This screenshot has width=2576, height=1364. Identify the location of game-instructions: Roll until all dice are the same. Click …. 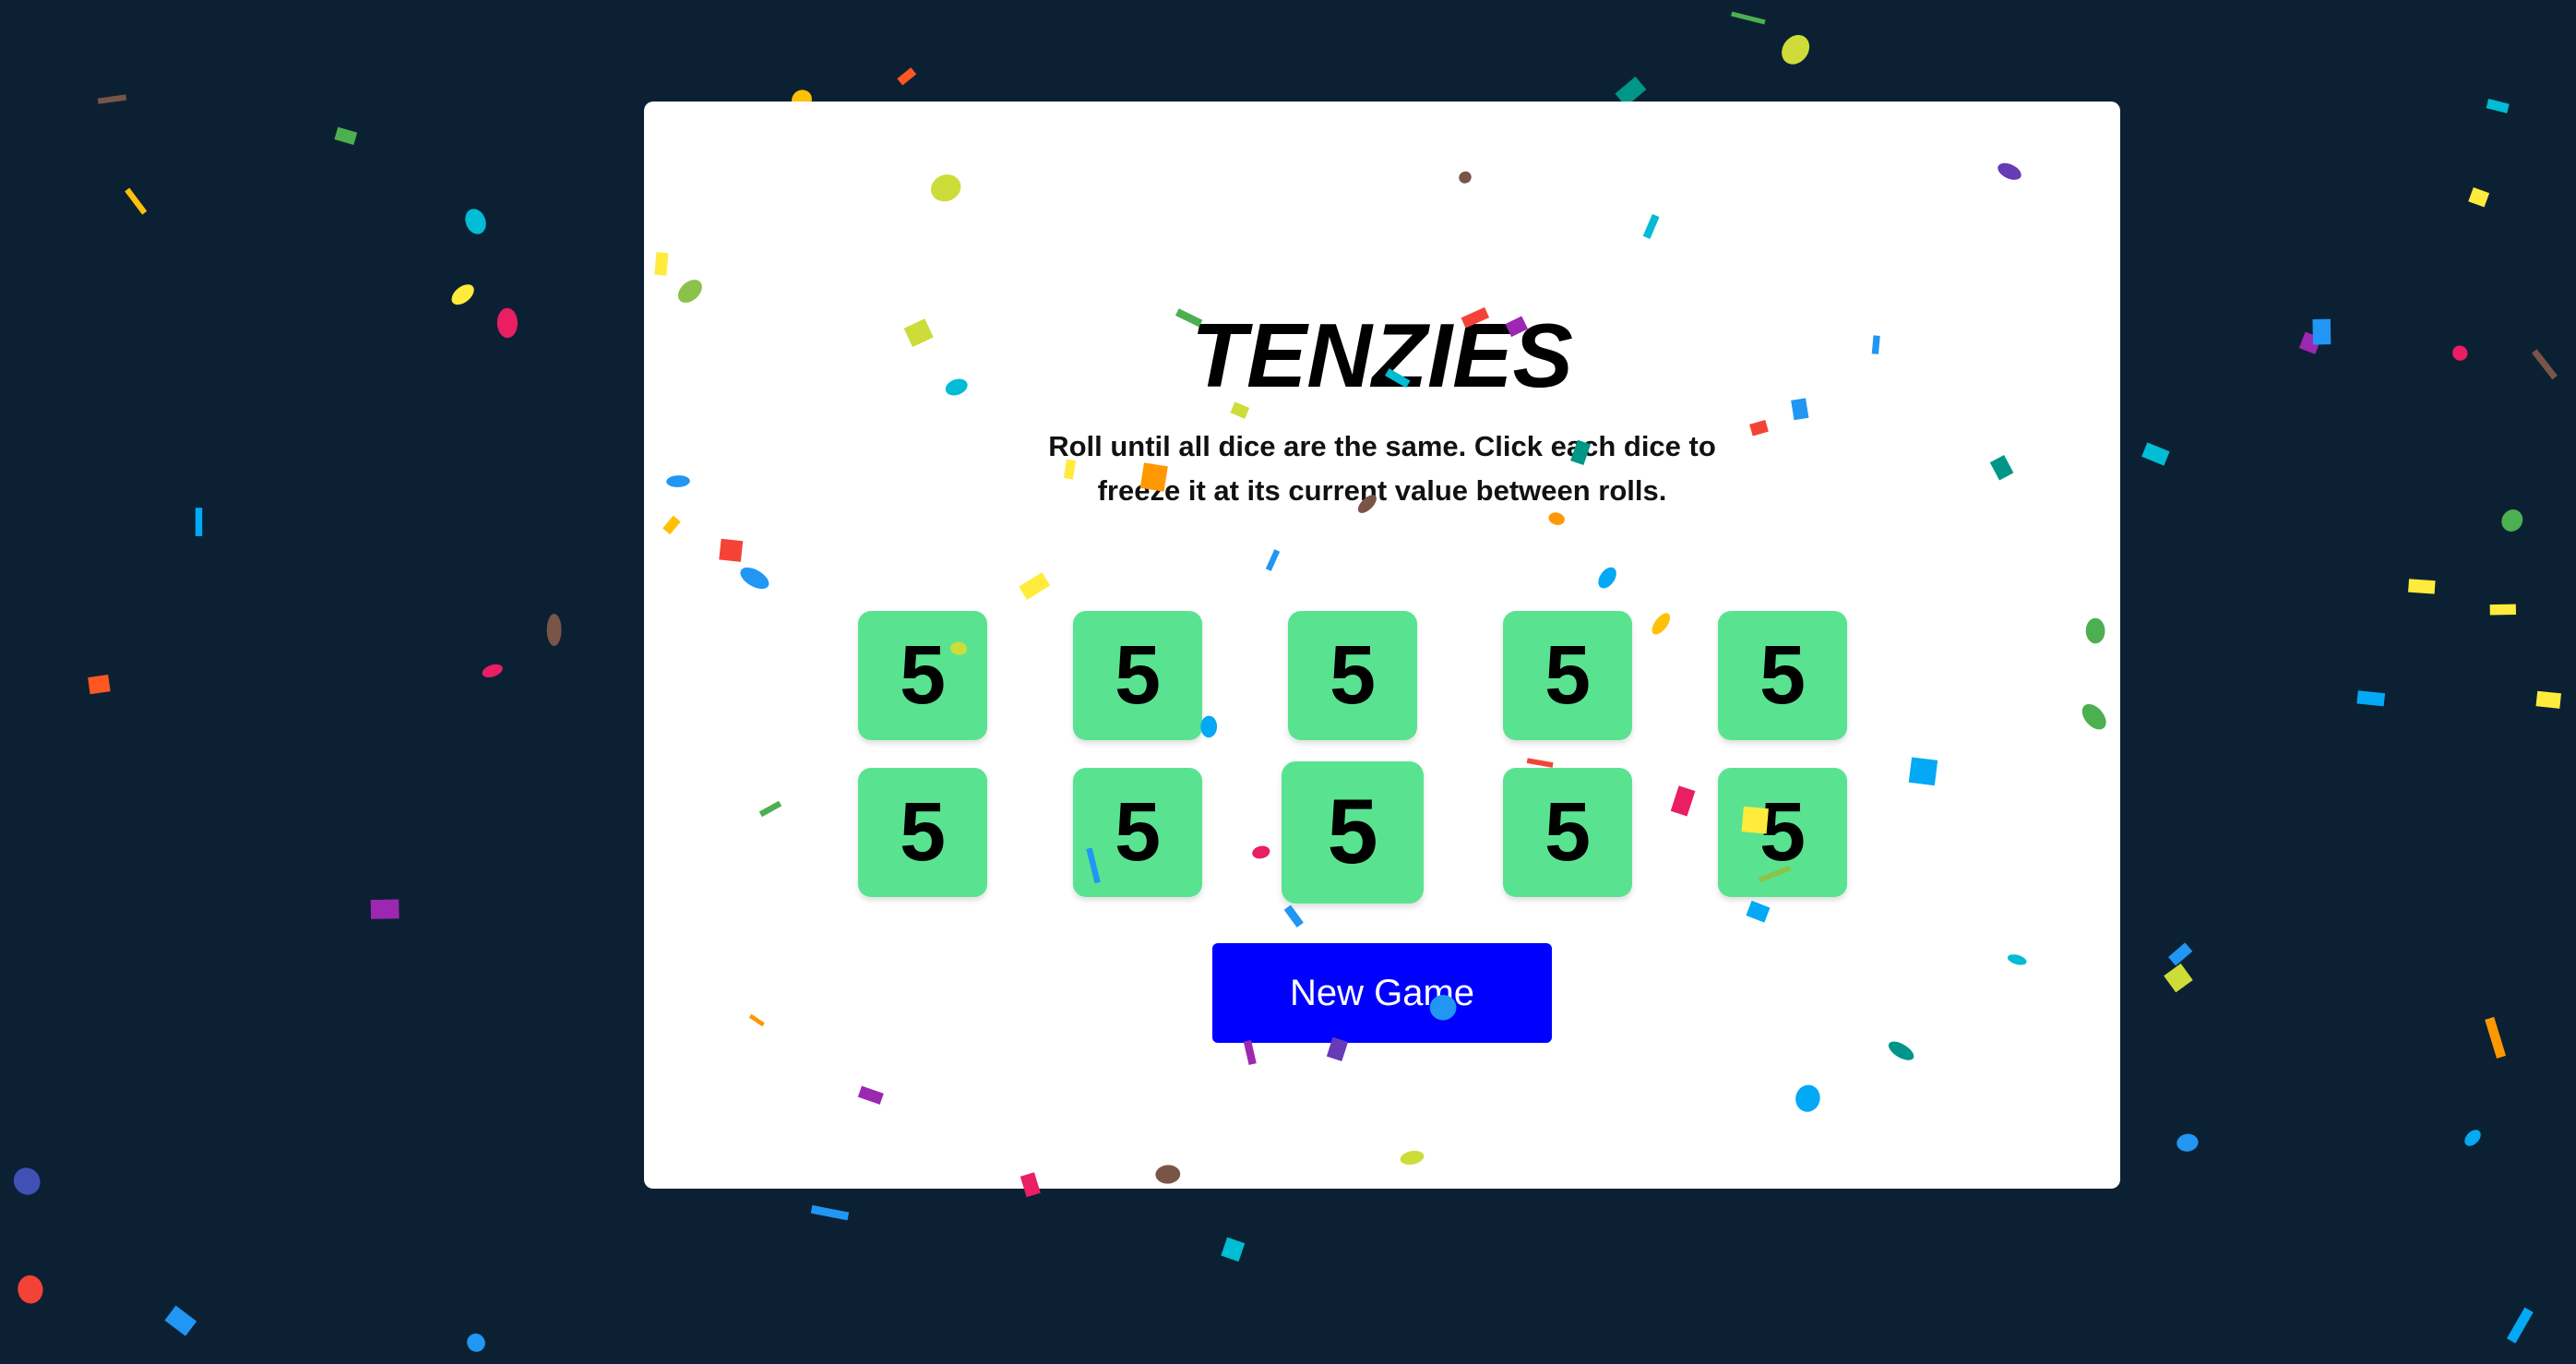
(1382, 468).